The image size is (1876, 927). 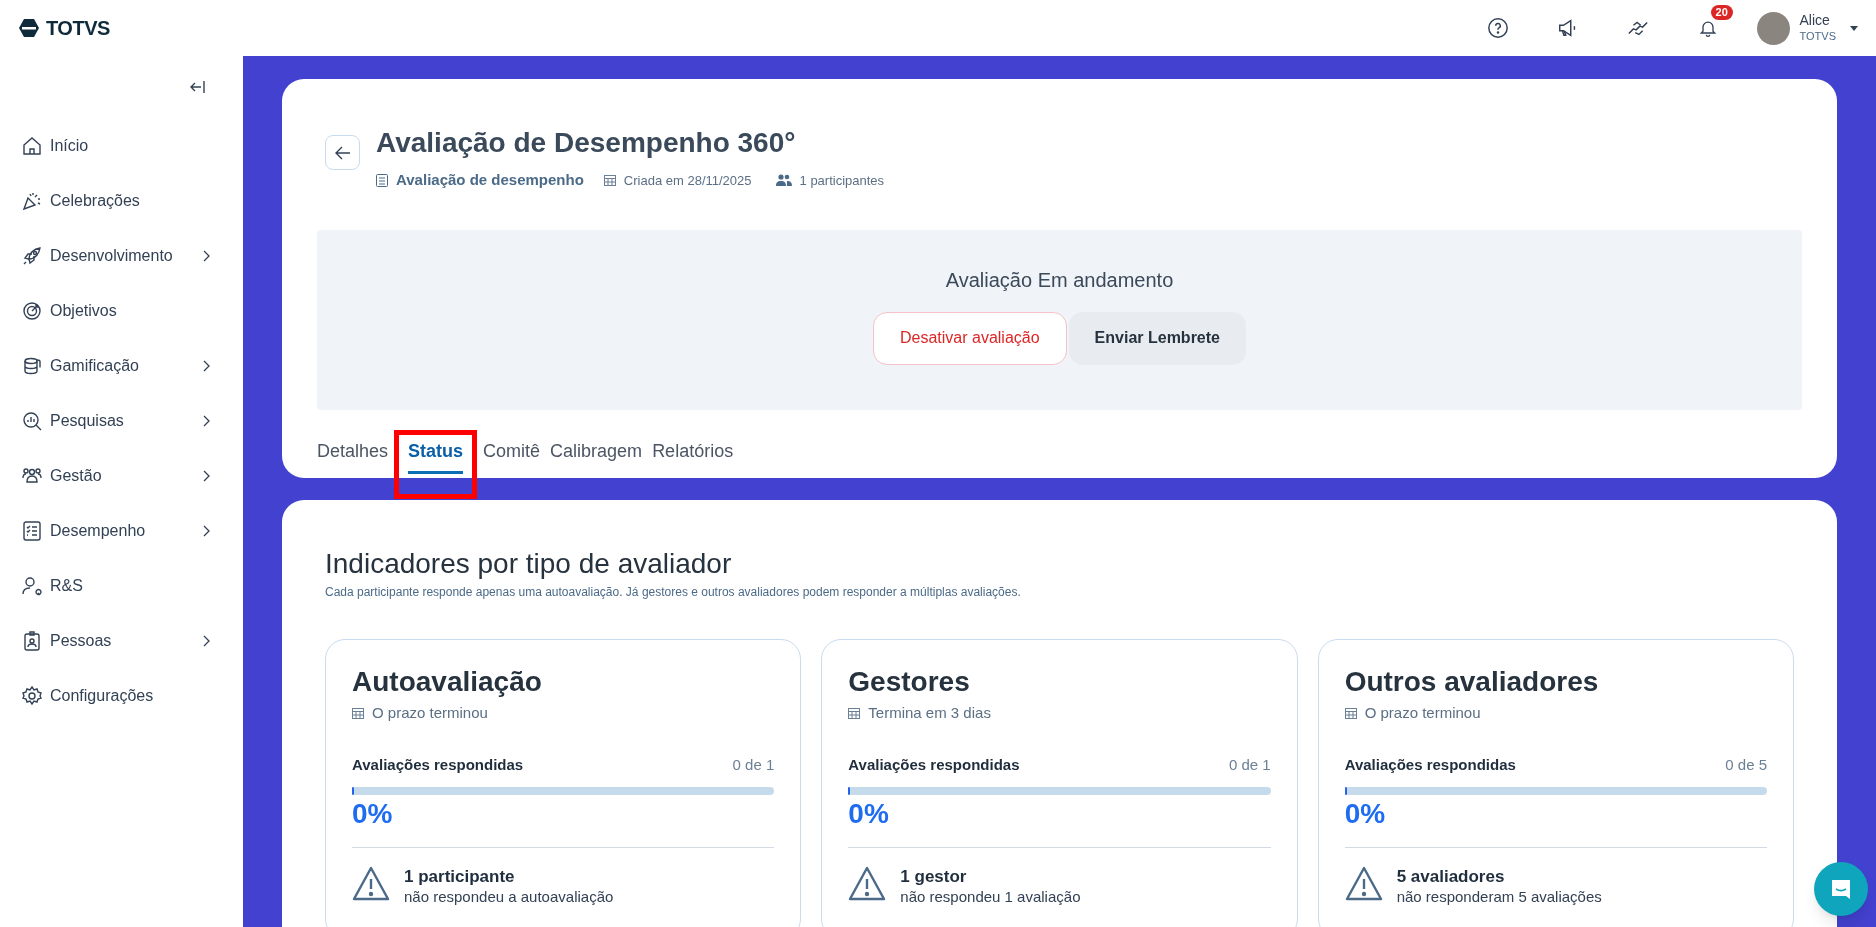 I want to click on caret-icon, so click(x=1854, y=28).